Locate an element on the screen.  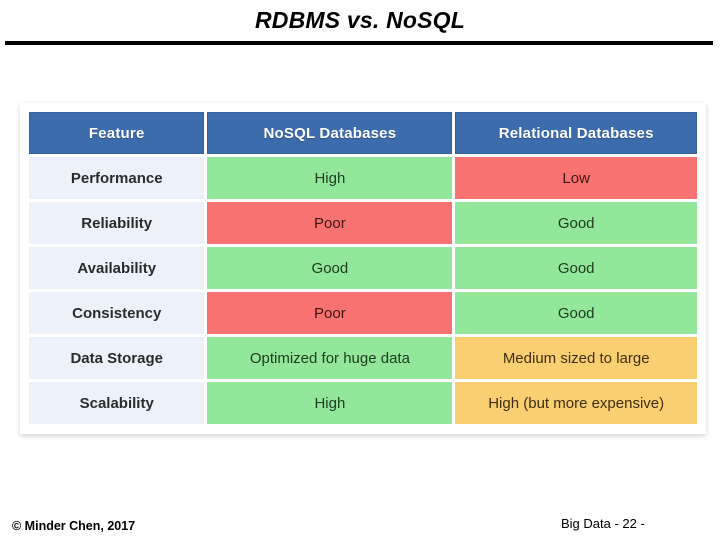
table-row: Performance High Low is located at coordinates (363, 178).